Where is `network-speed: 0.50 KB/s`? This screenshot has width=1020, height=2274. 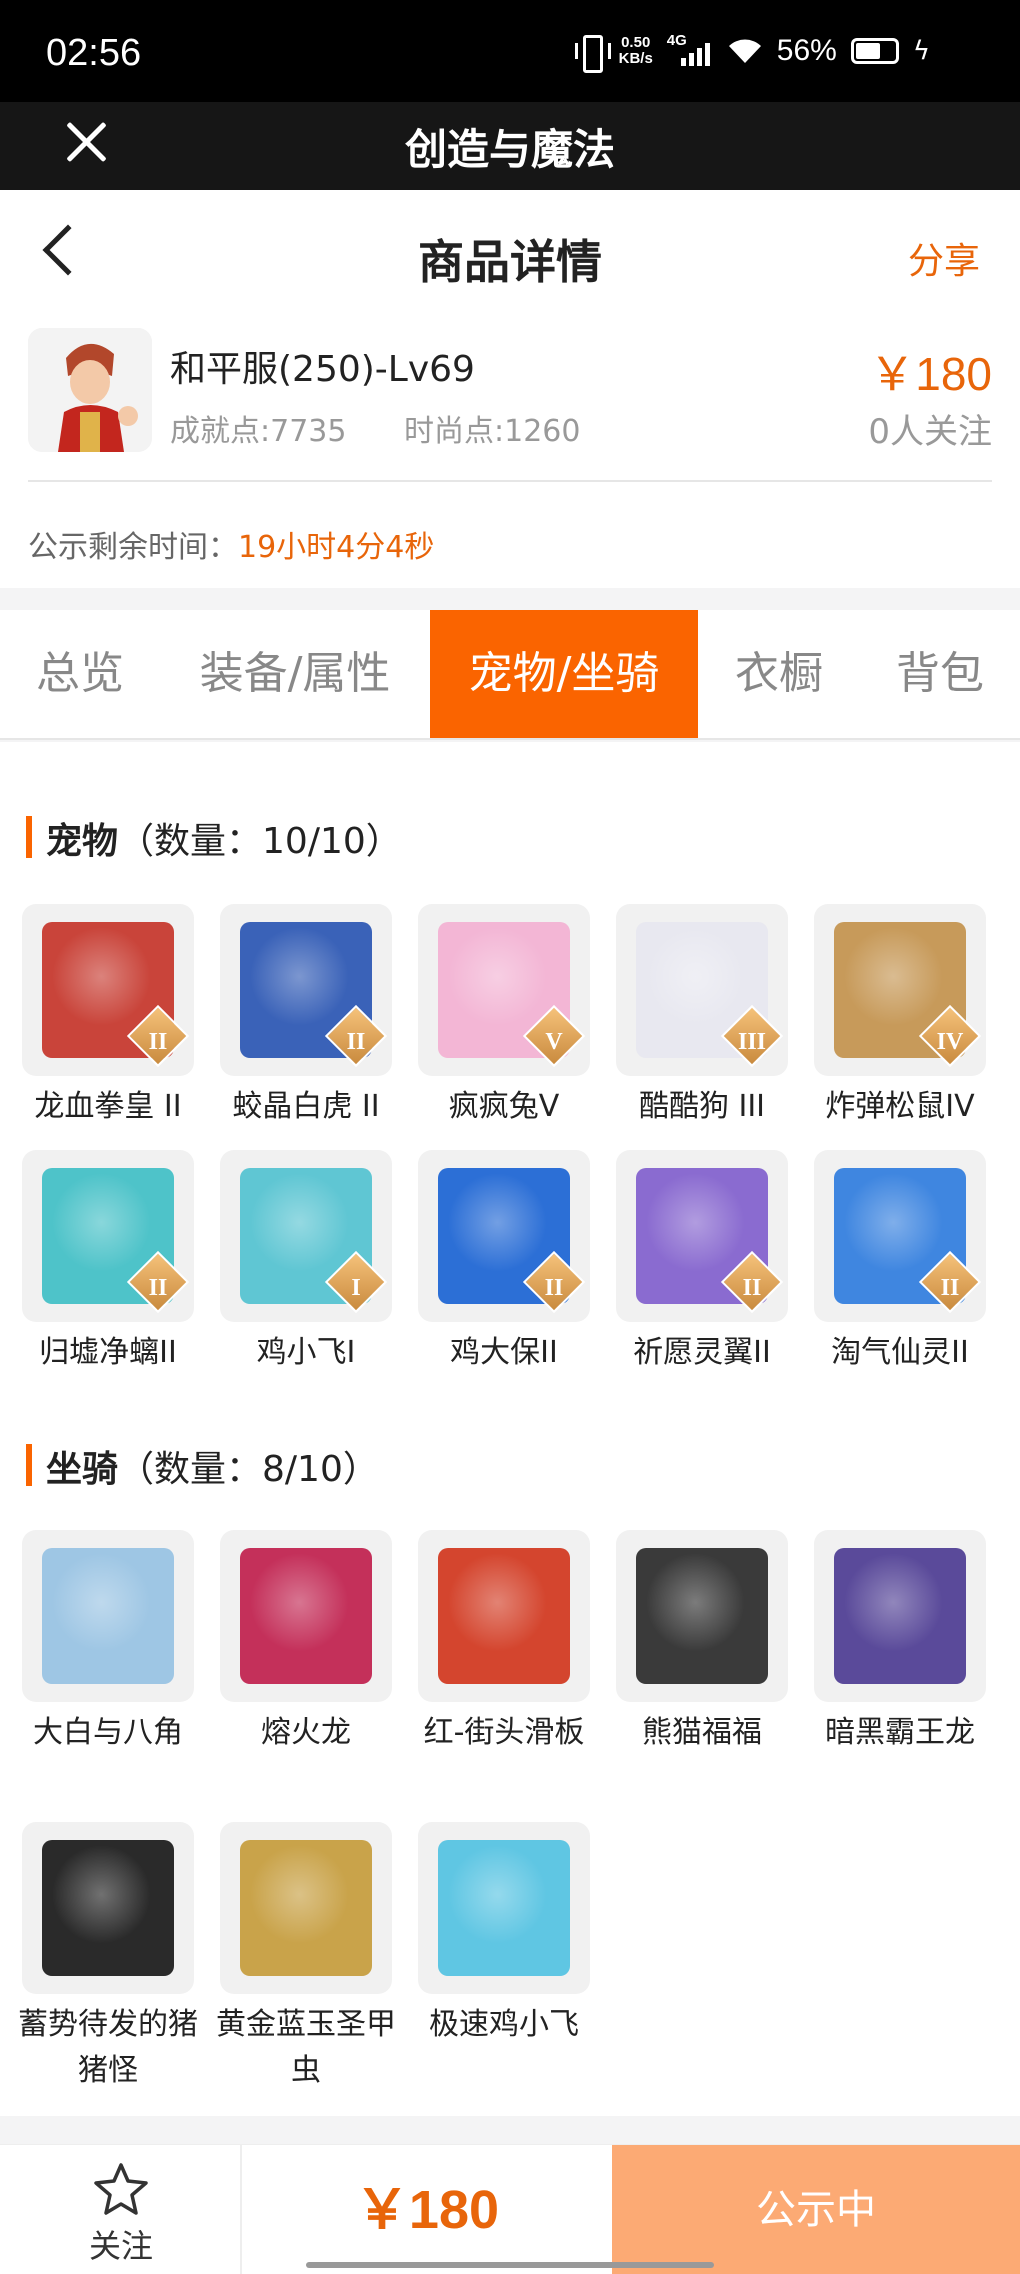
network-speed: 0.50 KB/s is located at coordinates (635, 50).